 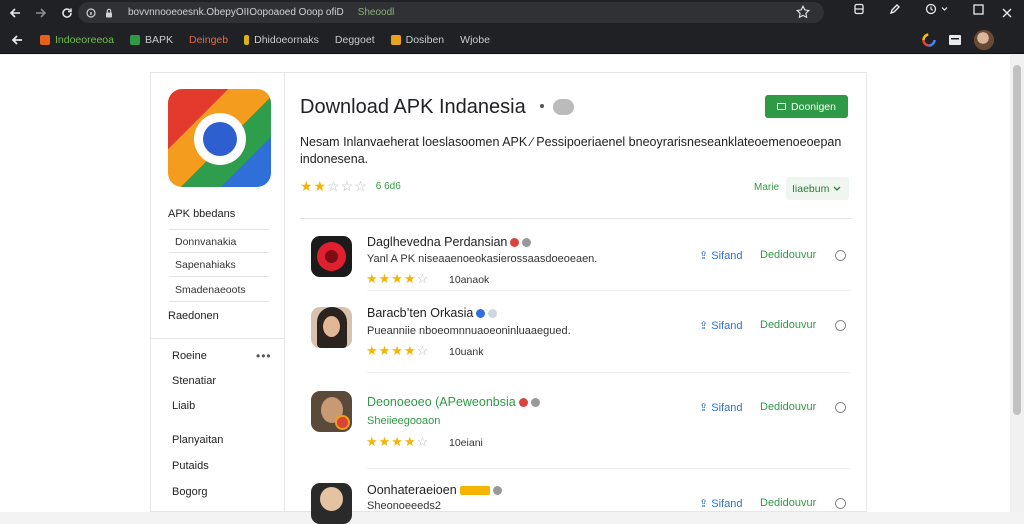 What do you see at coordinates (1017, 240) in the screenshot?
I see `scrollbar-thumb` at bounding box center [1017, 240].